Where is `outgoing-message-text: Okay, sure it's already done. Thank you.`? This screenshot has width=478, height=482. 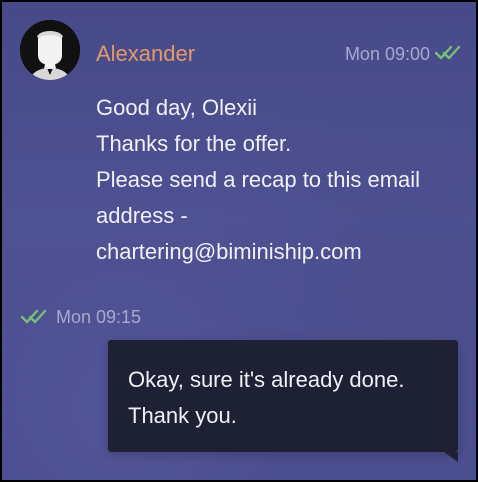
outgoing-message-text: Okay, sure it's already done. Thank you. is located at coordinates (283, 398).